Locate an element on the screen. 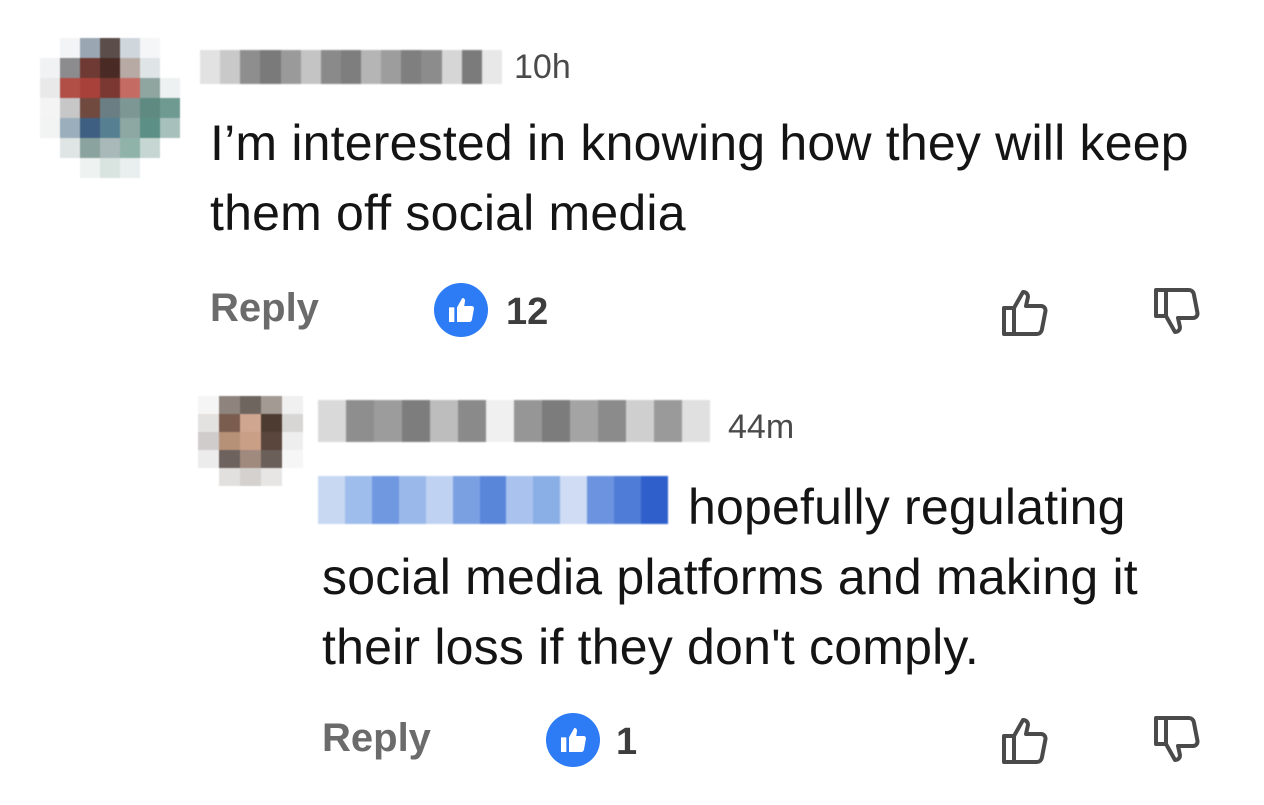 Image resolution: width=1264 pixels, height=805 pixels. redacted-mention-tag is located at coordinates (493, 500).